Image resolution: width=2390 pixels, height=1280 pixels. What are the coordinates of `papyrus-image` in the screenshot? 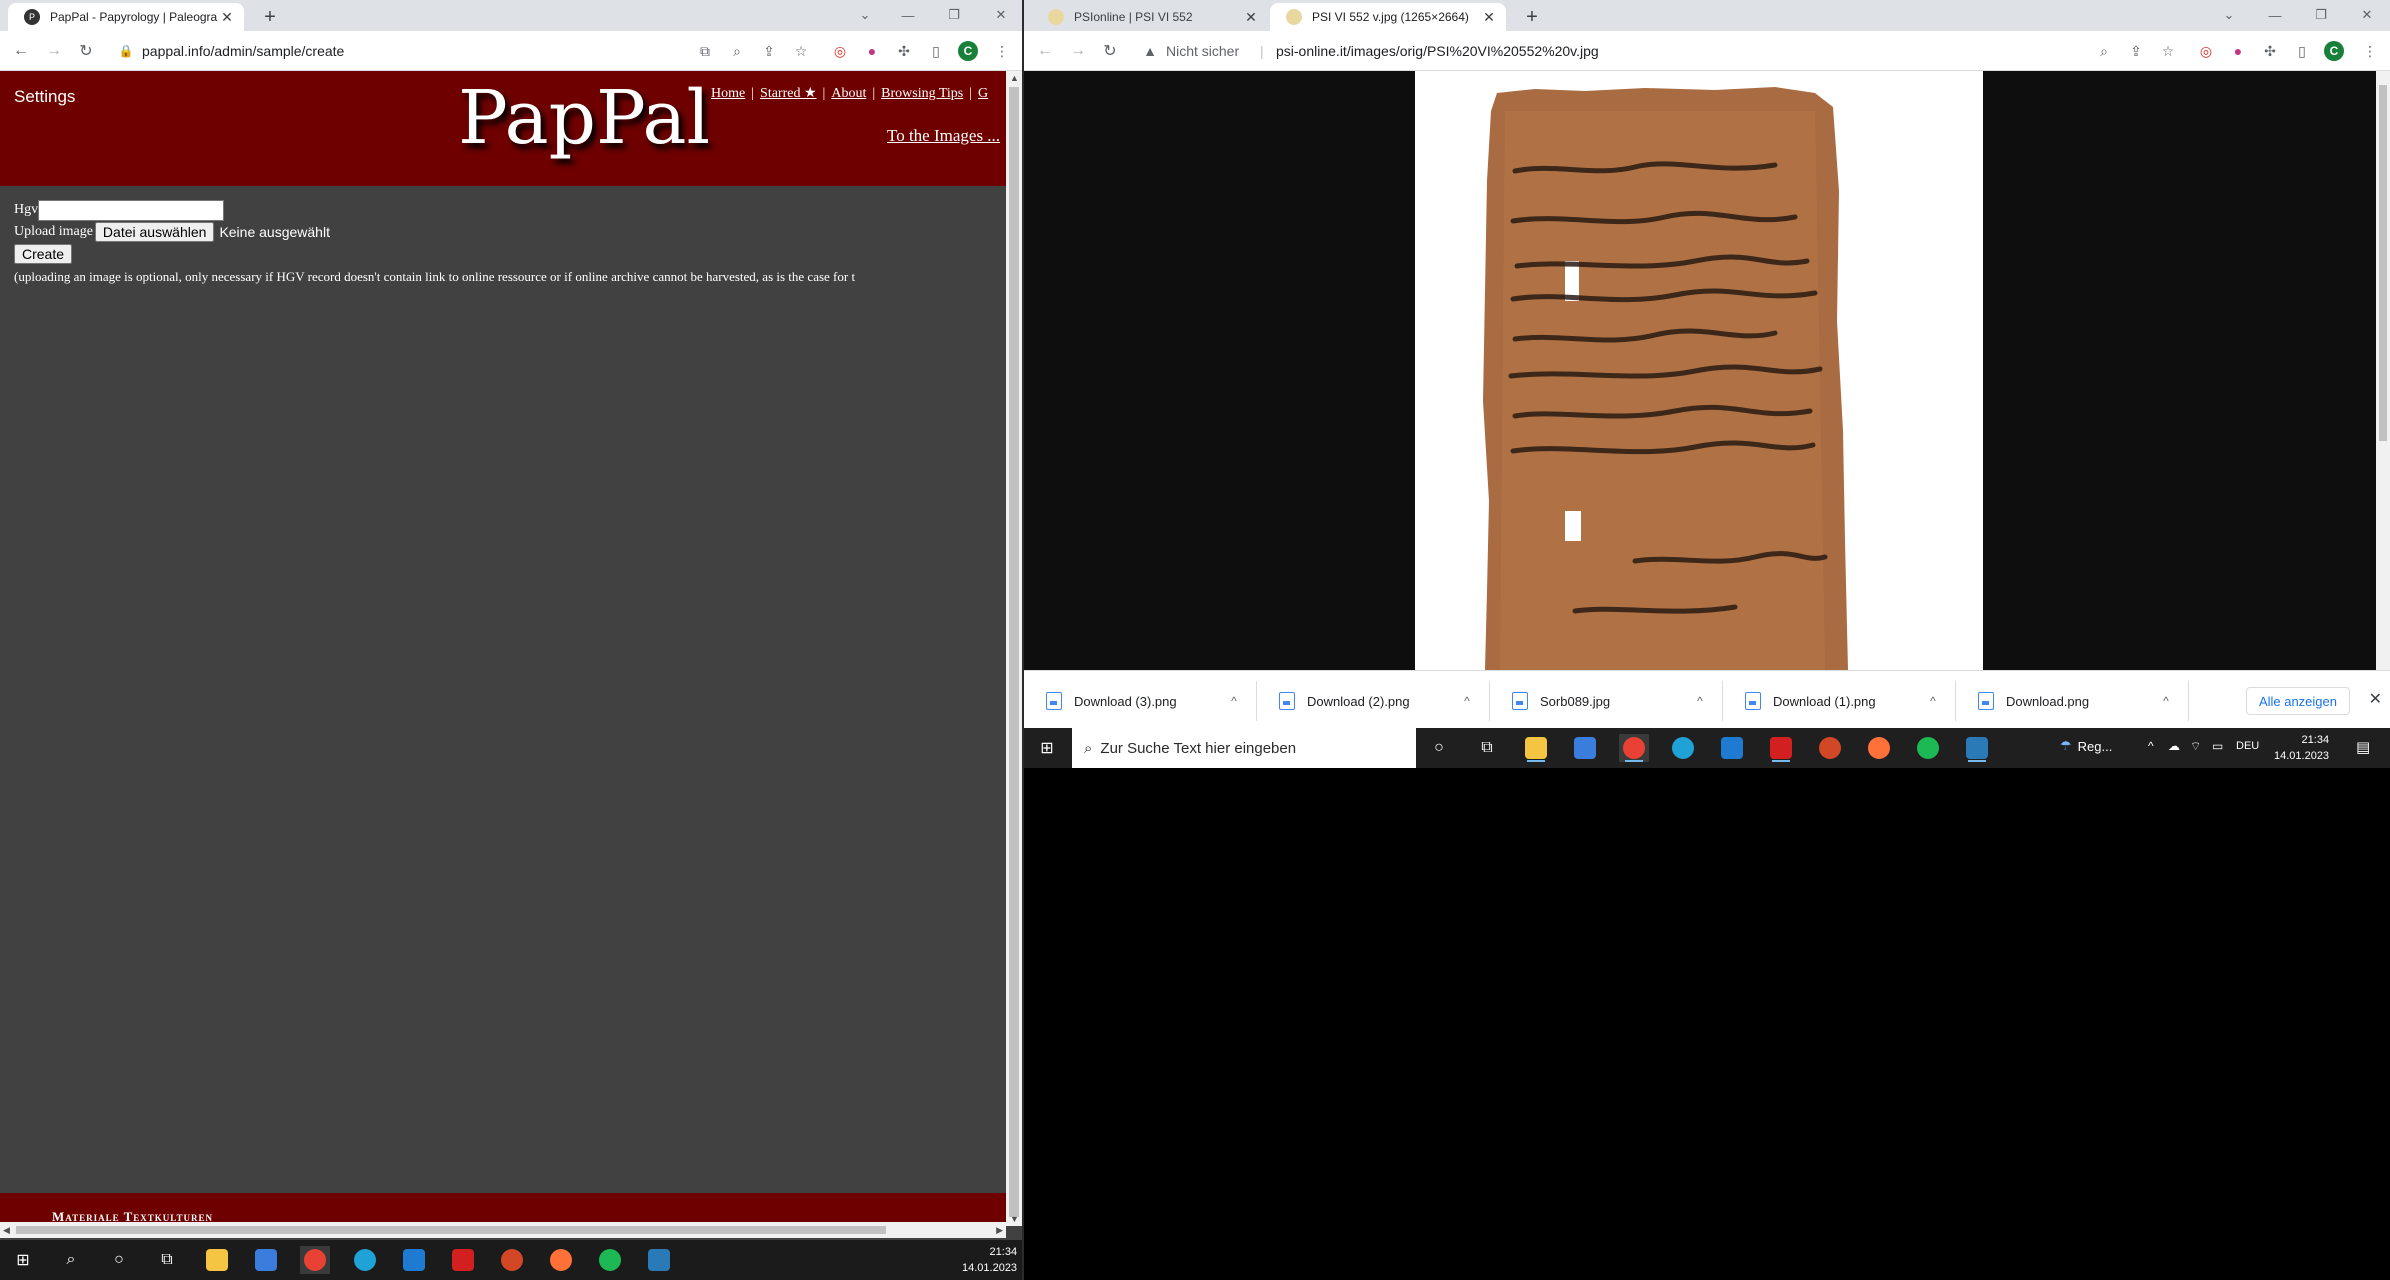 It's located at (1699, 370).